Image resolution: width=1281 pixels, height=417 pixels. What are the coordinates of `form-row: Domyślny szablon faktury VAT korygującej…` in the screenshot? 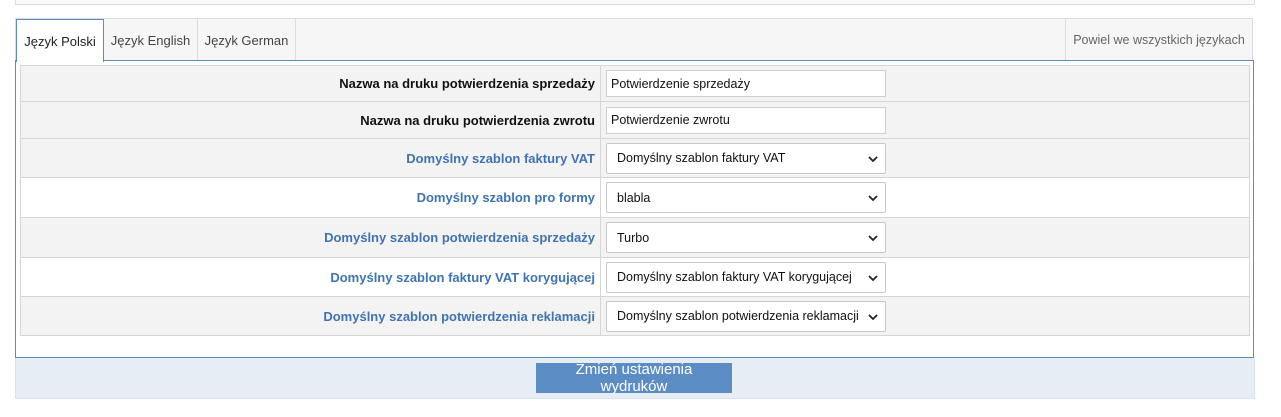 It's located at (635, 277).